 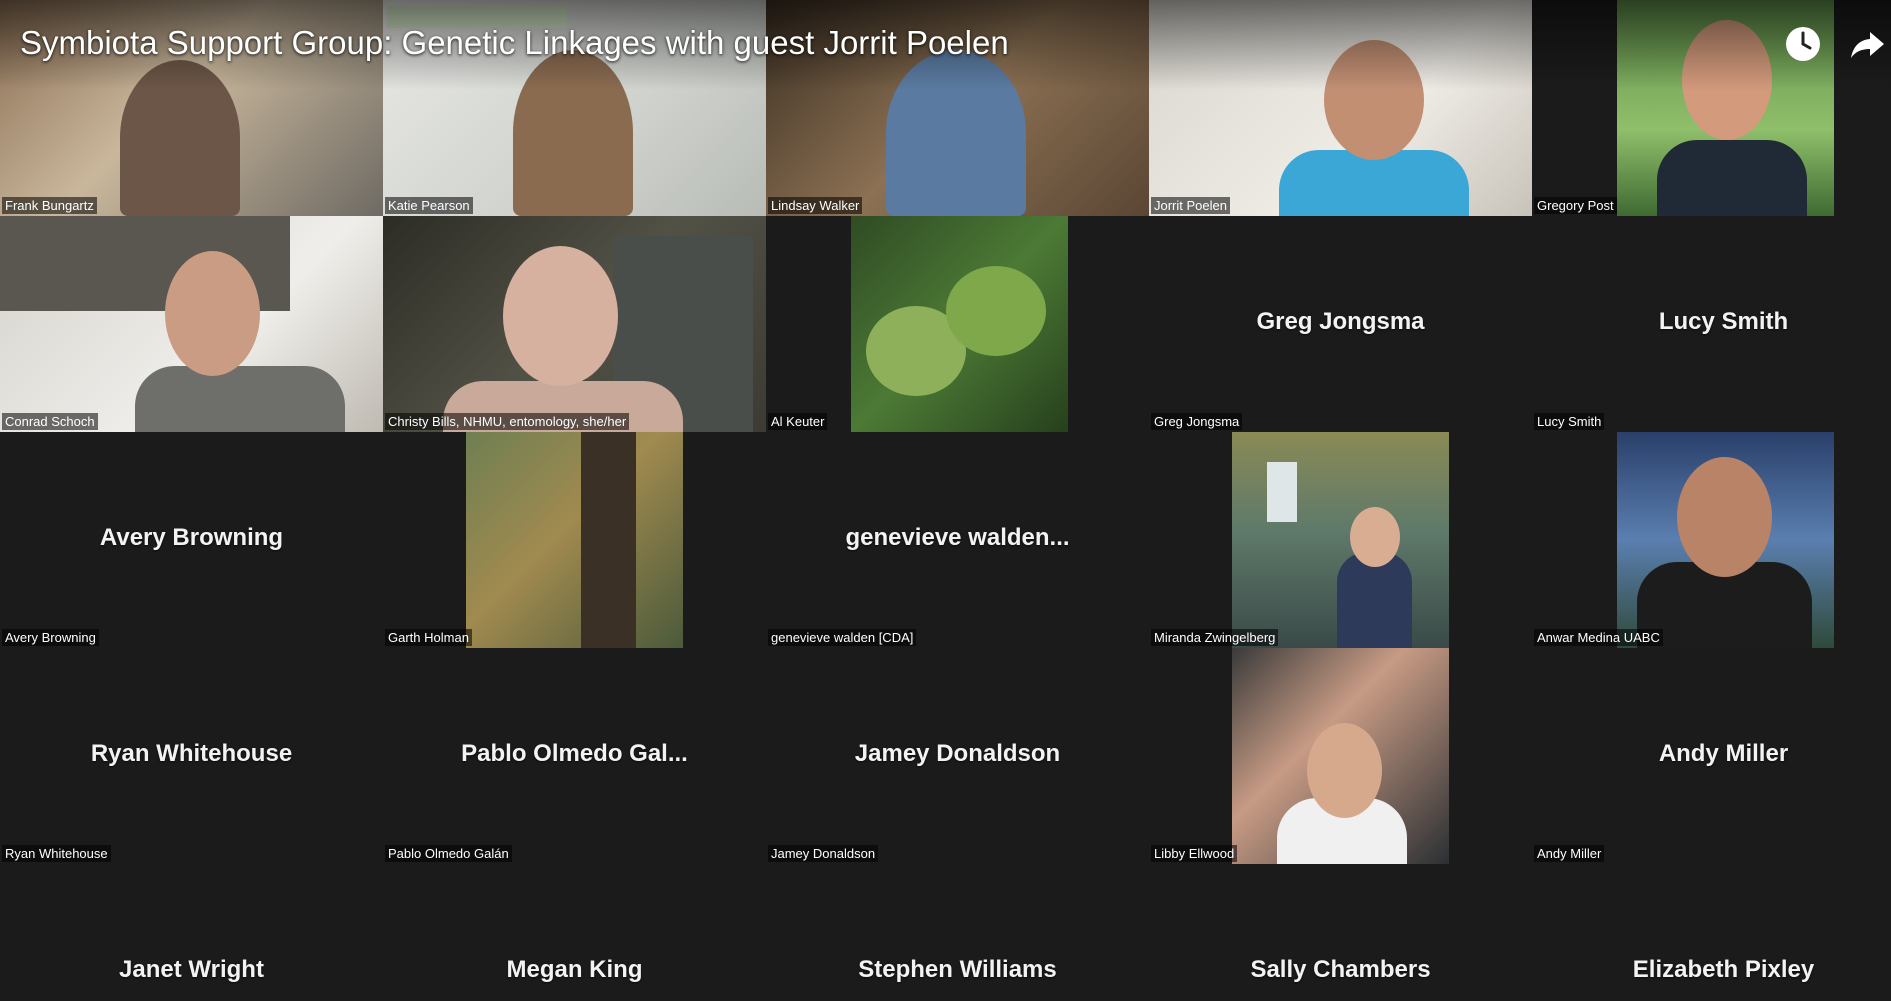 What do you see at coordinates (429, 205) in the screenshot?
I see `participant-name-tag: Katie Pearson` at bounding box center [429, 205].